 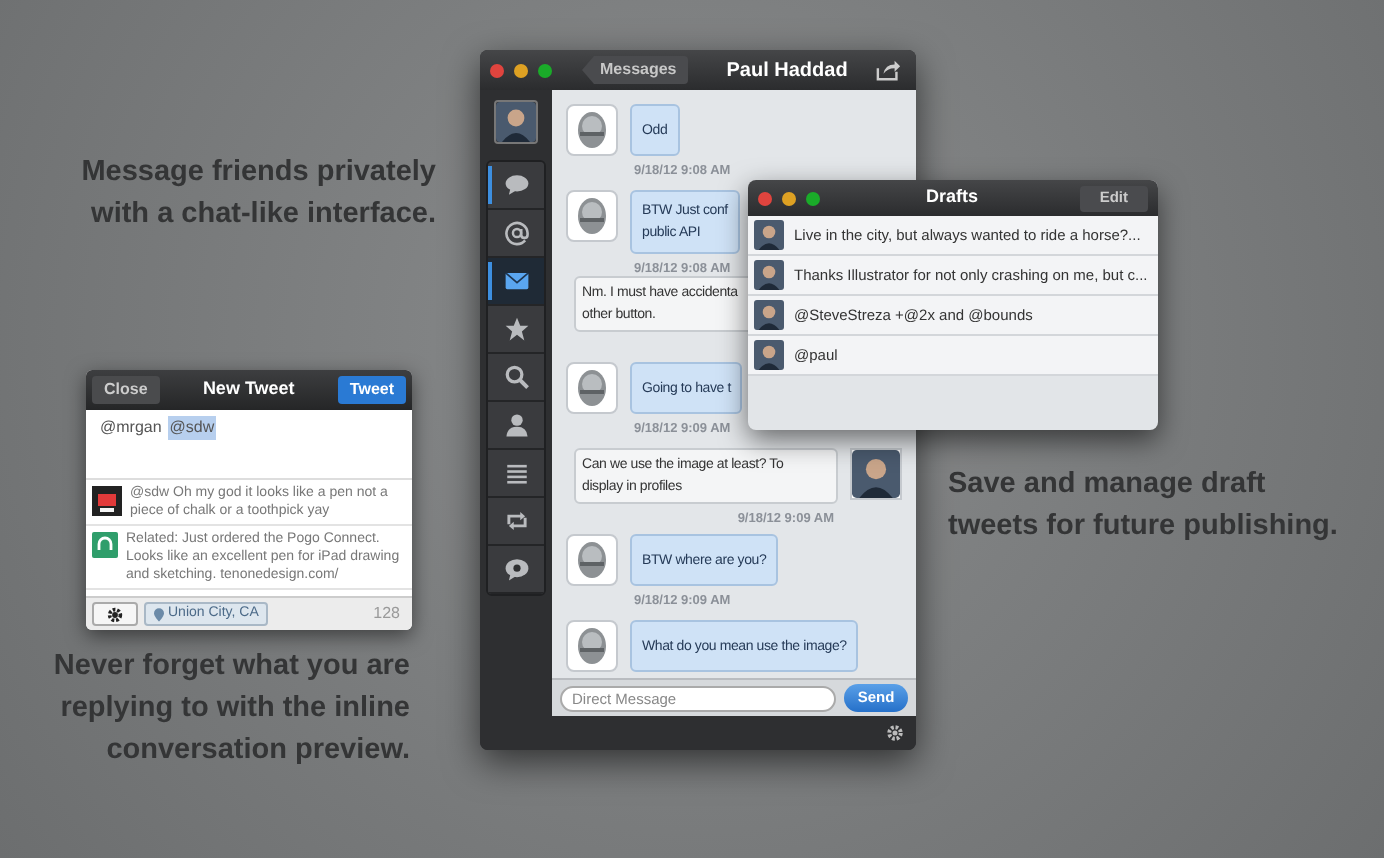 What do you see at coordinates (371, 390) in the screenshot?
I see `tweet-button: Tweet` at bounding box center [371, 390].